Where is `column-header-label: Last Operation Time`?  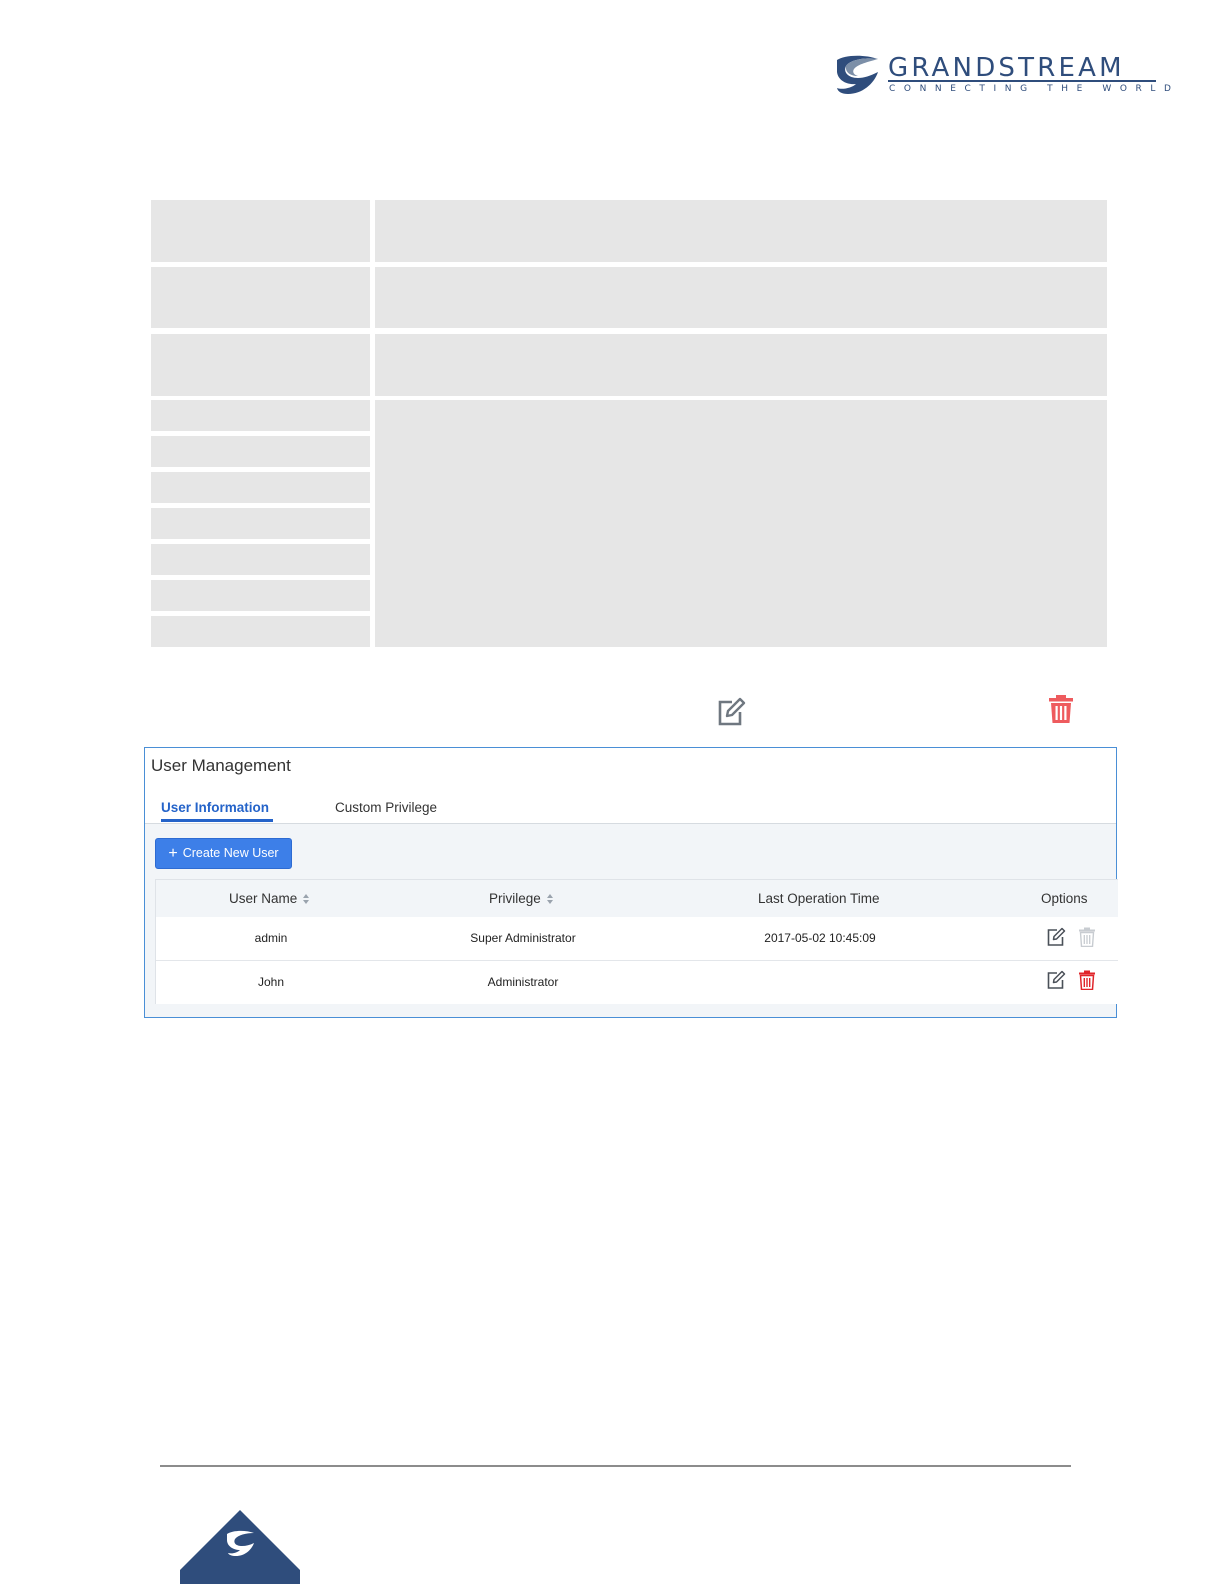
column-header-label: Last Operation Time is located at coordinates (819, 898).